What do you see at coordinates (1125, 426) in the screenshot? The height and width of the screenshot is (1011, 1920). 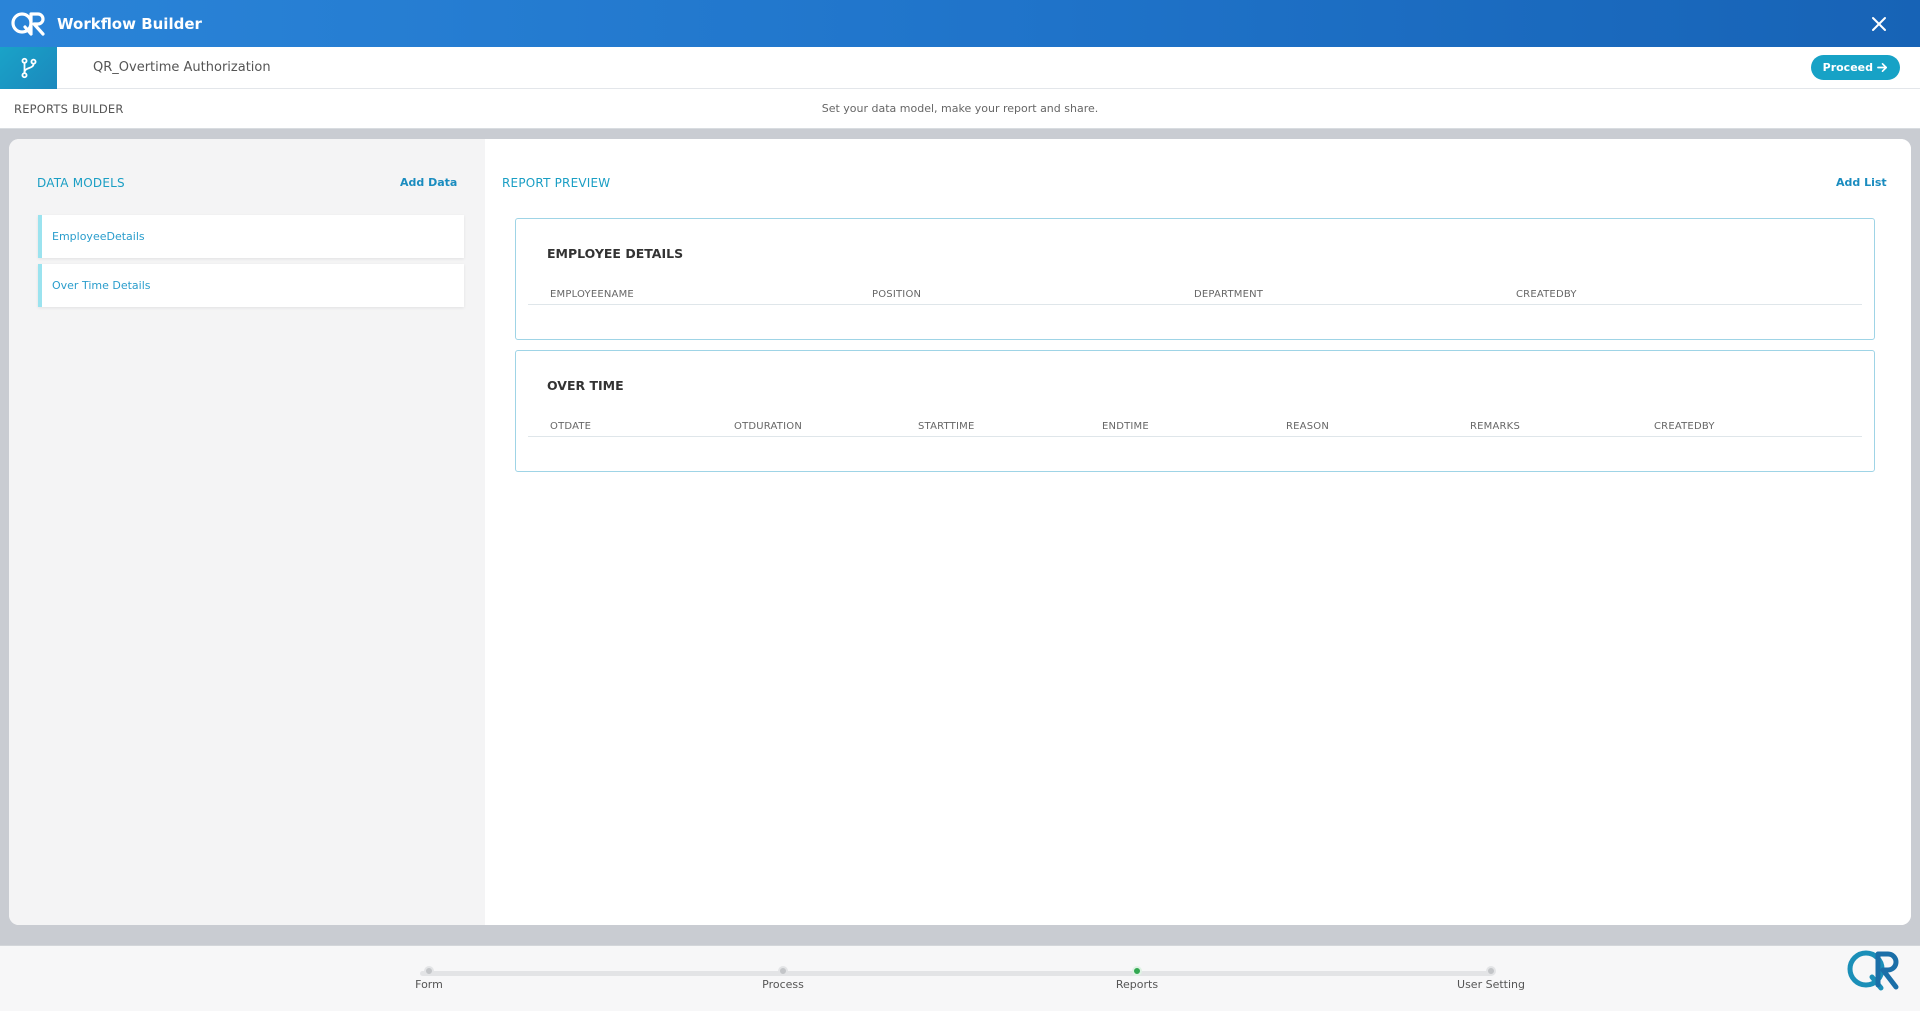 I see `column-header: ENDTIME` at bounding box center [1125, 426].